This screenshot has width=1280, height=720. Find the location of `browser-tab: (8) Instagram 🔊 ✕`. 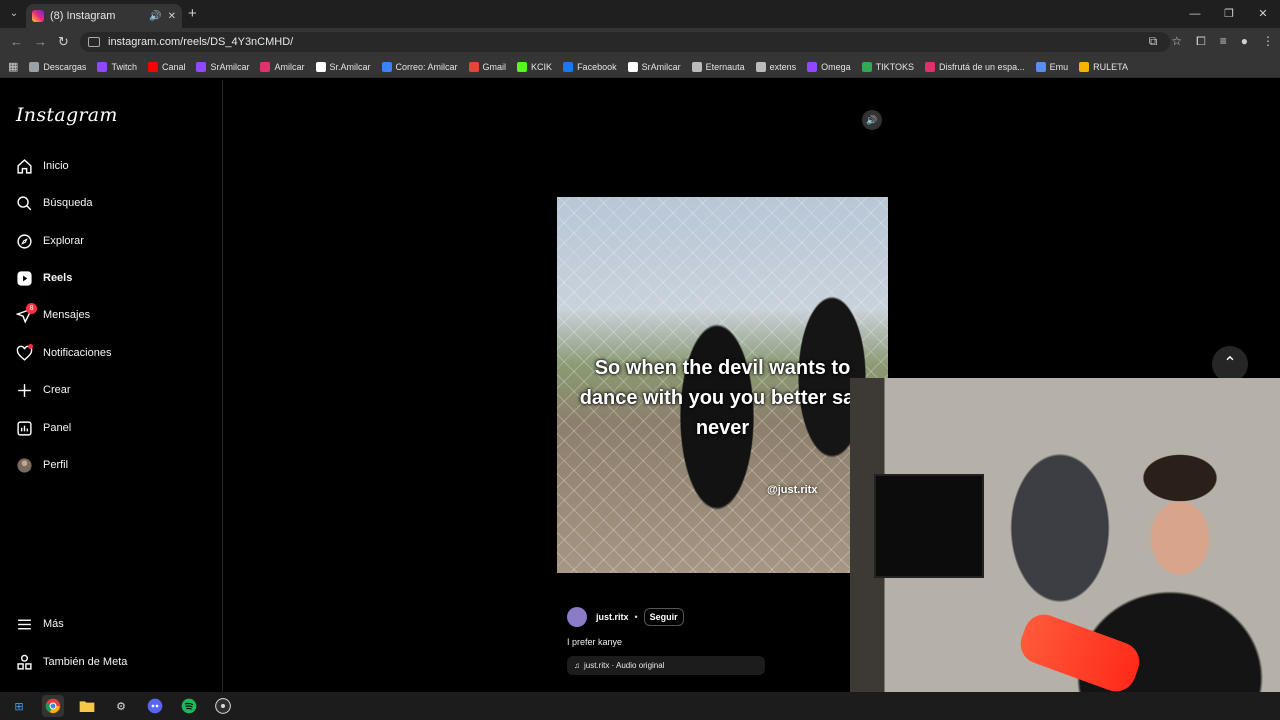

browser-tab: (8) Instagram 🔊 ✕ is located at coordinates (104, 16).